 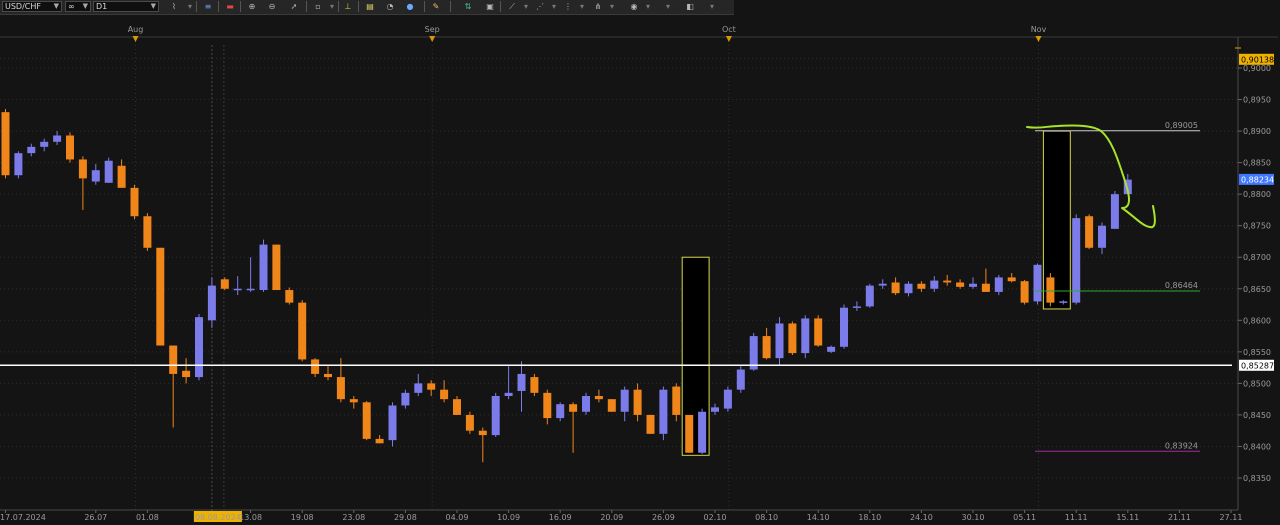 I want to click on price-tick-label: 0,8500, so click(x=1257, y=383).